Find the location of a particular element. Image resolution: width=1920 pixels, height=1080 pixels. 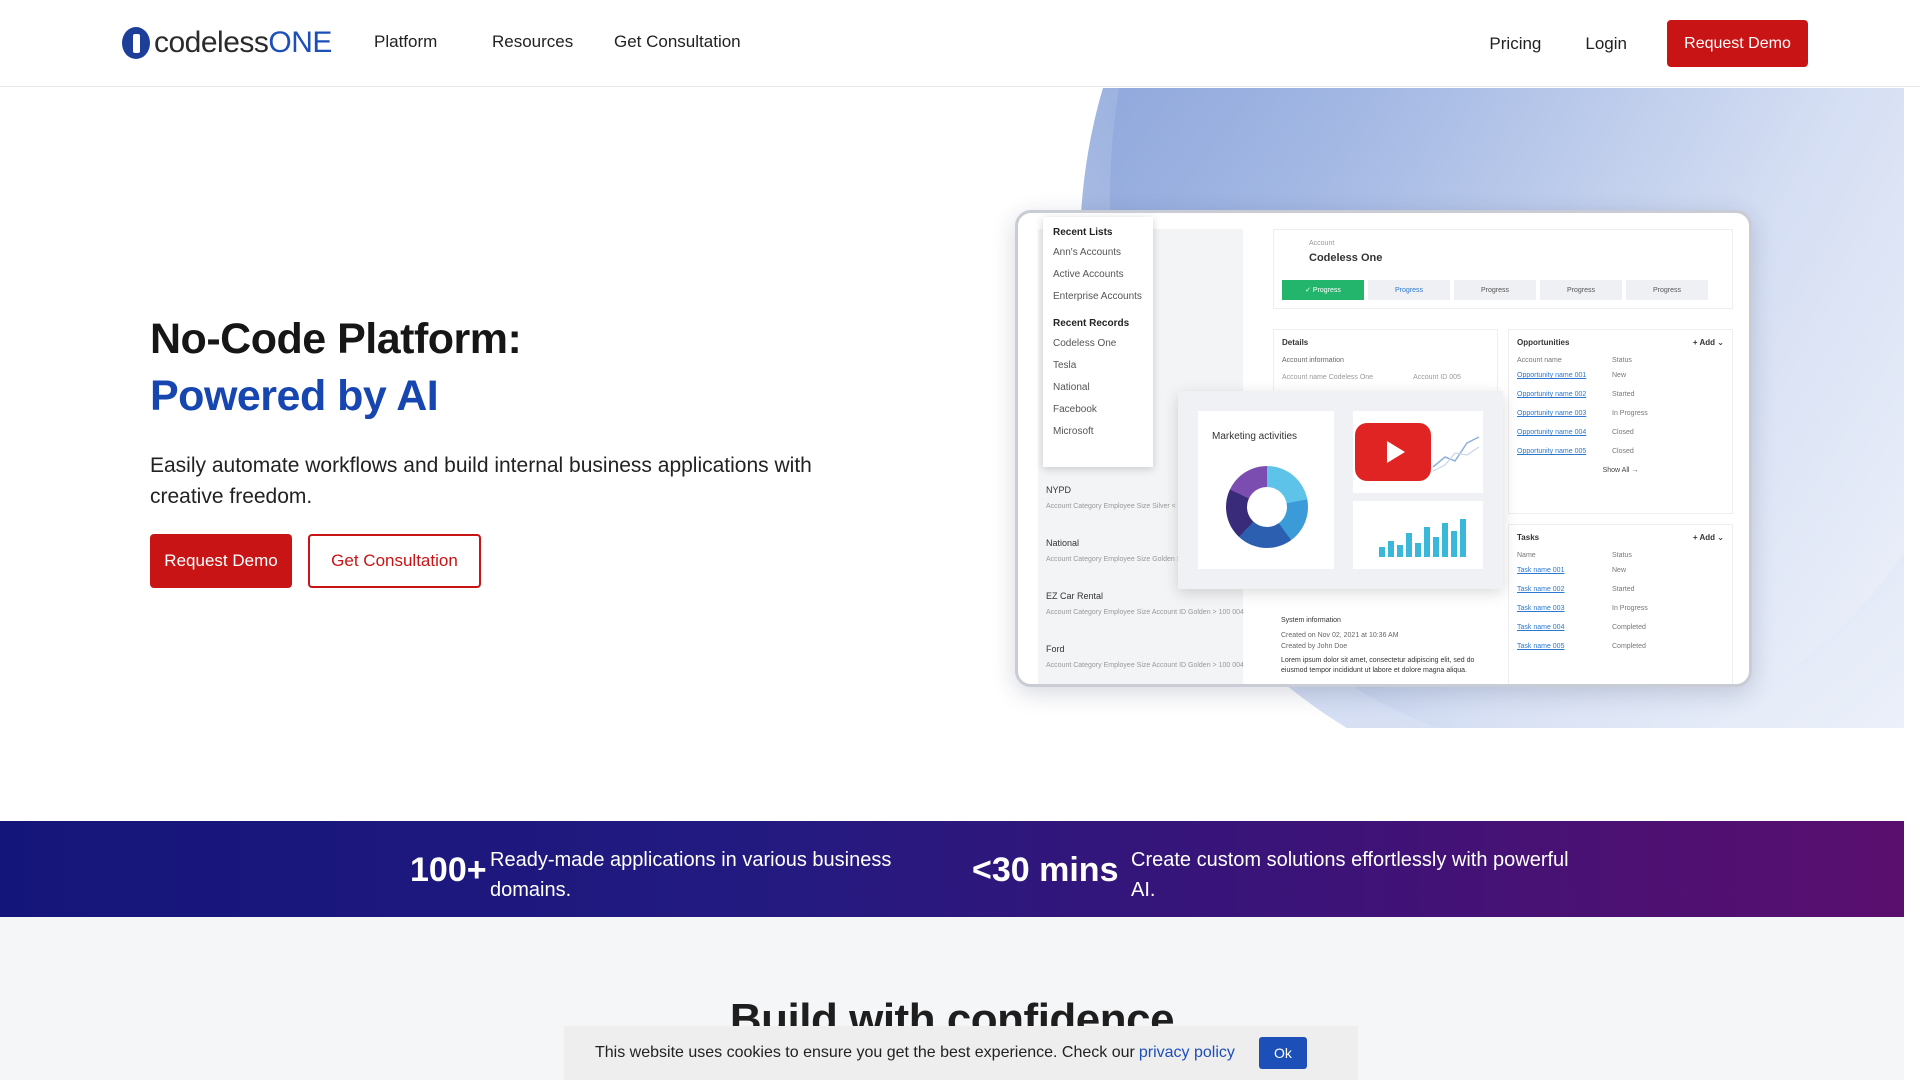

privacy-policy-link: privacy policy is located at coordinates (1187, 1053).